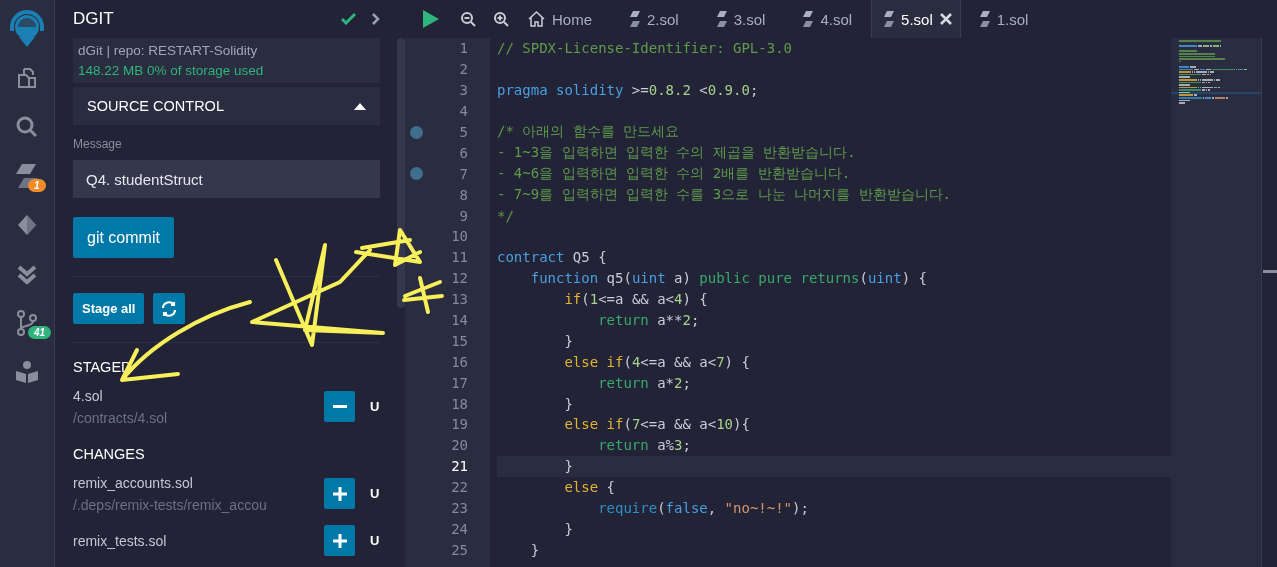 The width and height of the screenshot is (1277, 567). I want to click on line-number: 1, so click(463, 48).